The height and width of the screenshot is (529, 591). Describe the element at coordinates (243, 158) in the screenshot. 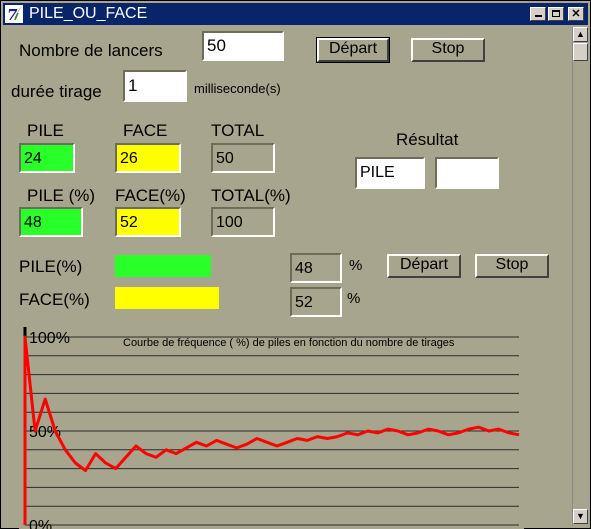

I see `total-count-field: 50` at that location.